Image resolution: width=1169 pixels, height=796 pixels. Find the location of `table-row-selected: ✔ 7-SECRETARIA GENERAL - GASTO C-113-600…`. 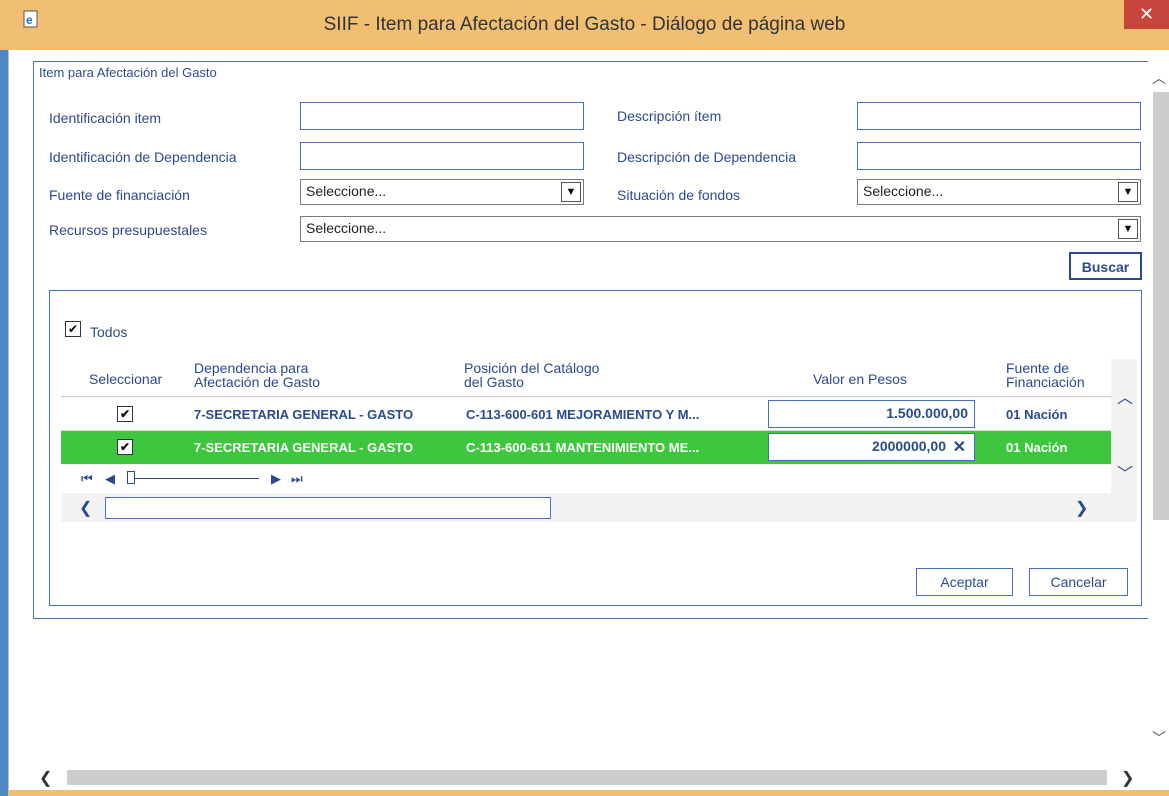

table-row-selected: ✔ 7-SECRETARIA GENERAL - GASTO C-113-600… is located at coordinates (586, 447).